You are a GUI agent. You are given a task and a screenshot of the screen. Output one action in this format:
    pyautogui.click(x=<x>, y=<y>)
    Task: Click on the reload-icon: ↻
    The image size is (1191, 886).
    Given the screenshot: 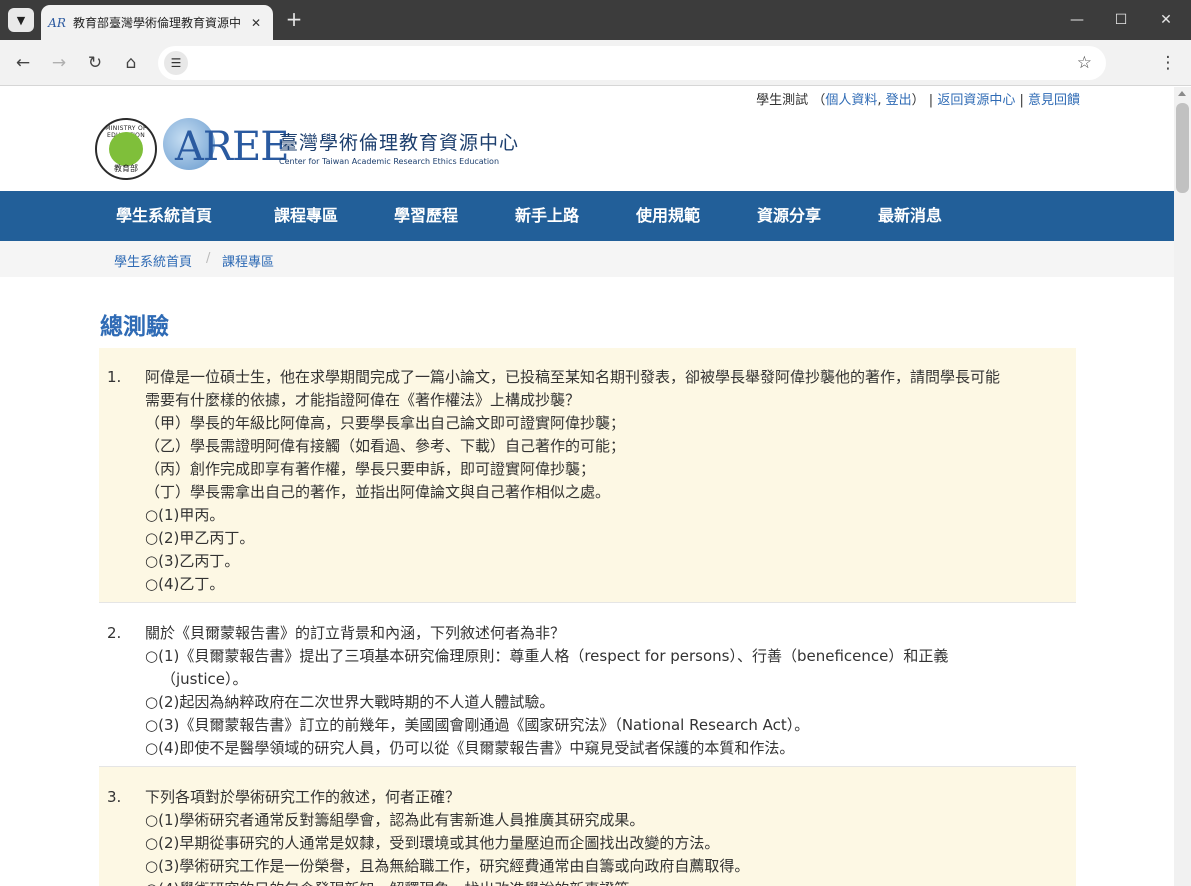 What is the action you would take?
    pyautogui.click(x=95, y=63)
    